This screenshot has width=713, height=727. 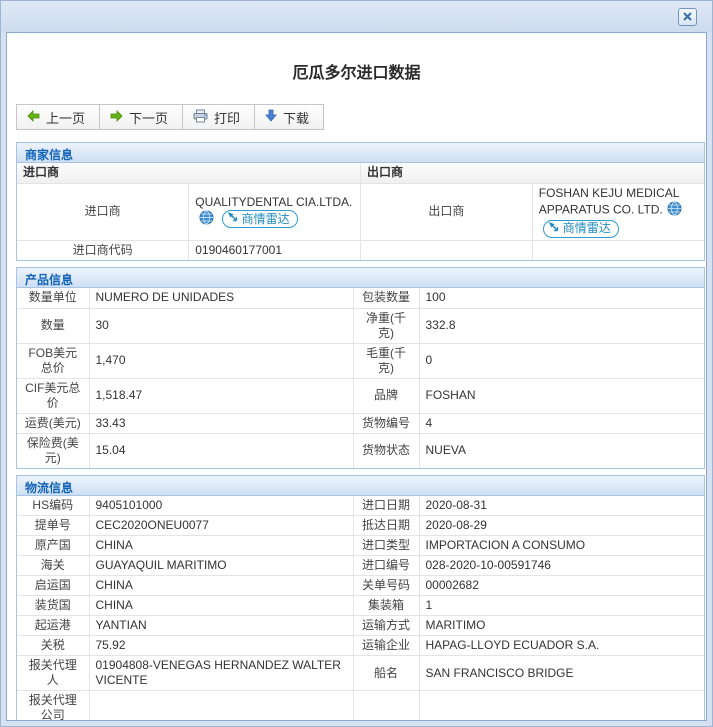 I want to click on field-label: 抵达日期, so click(x=386, y=525).